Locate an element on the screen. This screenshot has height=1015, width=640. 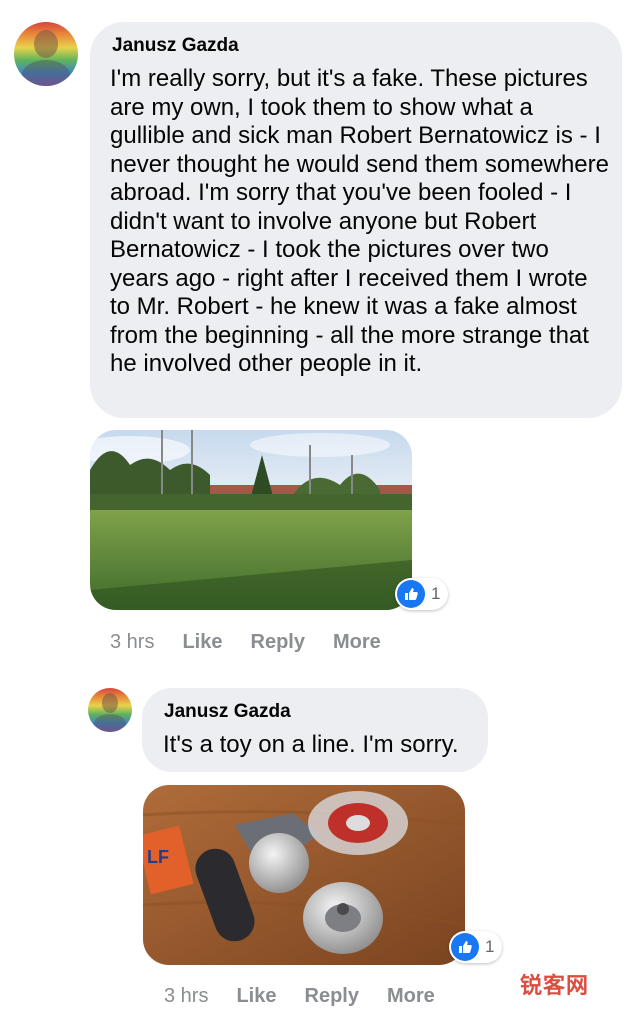
comment-actions: 3 hrs Like Reply More is located at coordinates (245, 642).